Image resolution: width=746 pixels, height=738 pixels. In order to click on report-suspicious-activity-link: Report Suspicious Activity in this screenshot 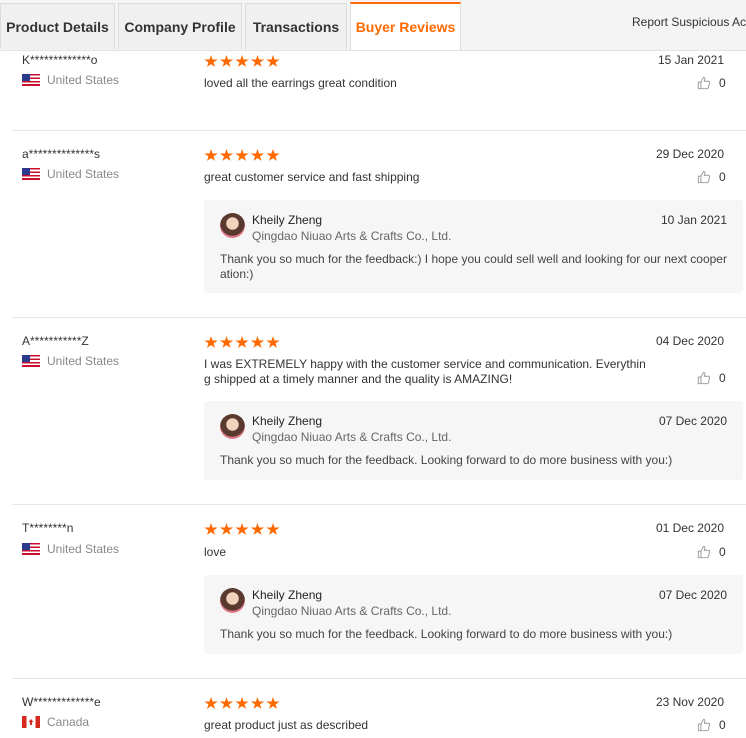, I will do `click(689, 22)`.